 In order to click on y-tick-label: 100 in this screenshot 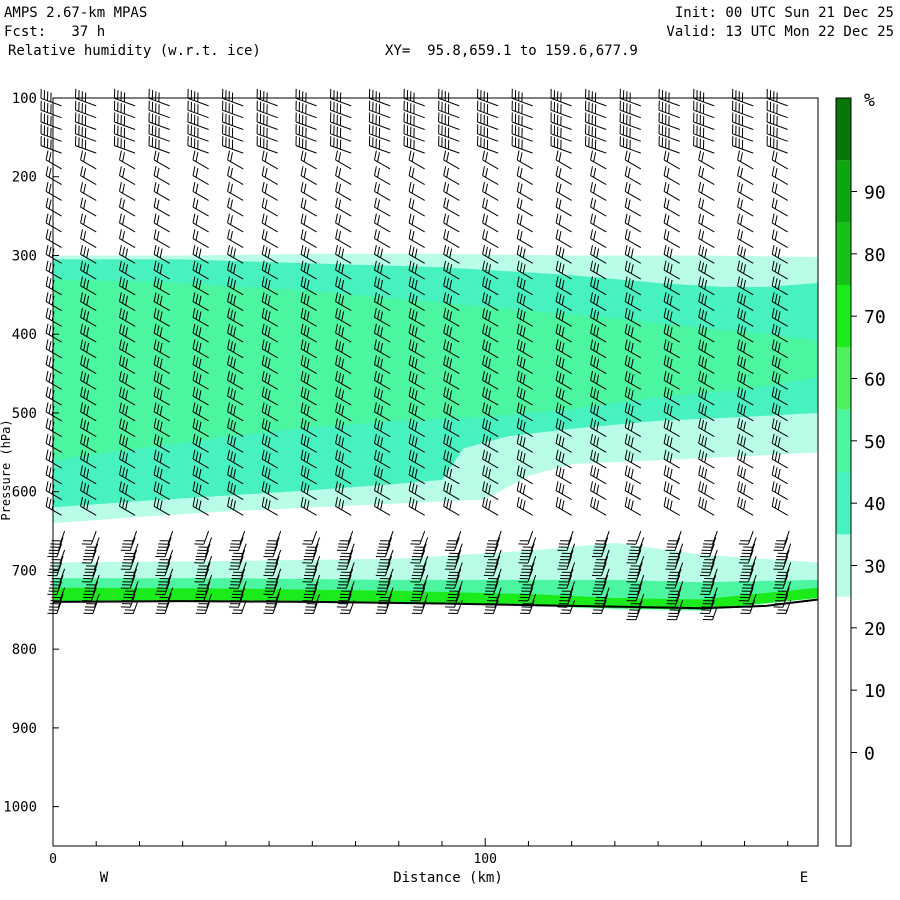, I will do `click(24, 99)`.